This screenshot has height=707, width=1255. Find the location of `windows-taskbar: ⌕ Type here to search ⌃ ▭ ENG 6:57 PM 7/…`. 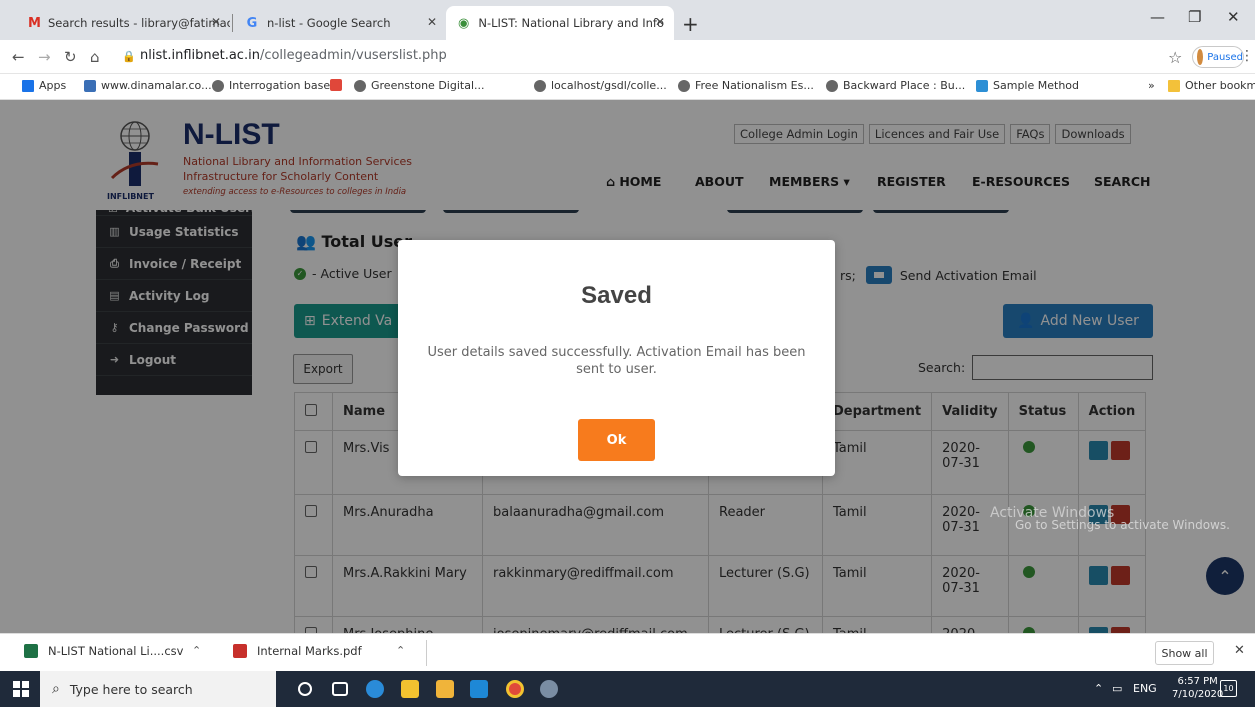

windows-taskbar: ⌕ Type here to search ⌃ ▭ ENG 6:57 PM 7/… is located at coordinates (627, 689).